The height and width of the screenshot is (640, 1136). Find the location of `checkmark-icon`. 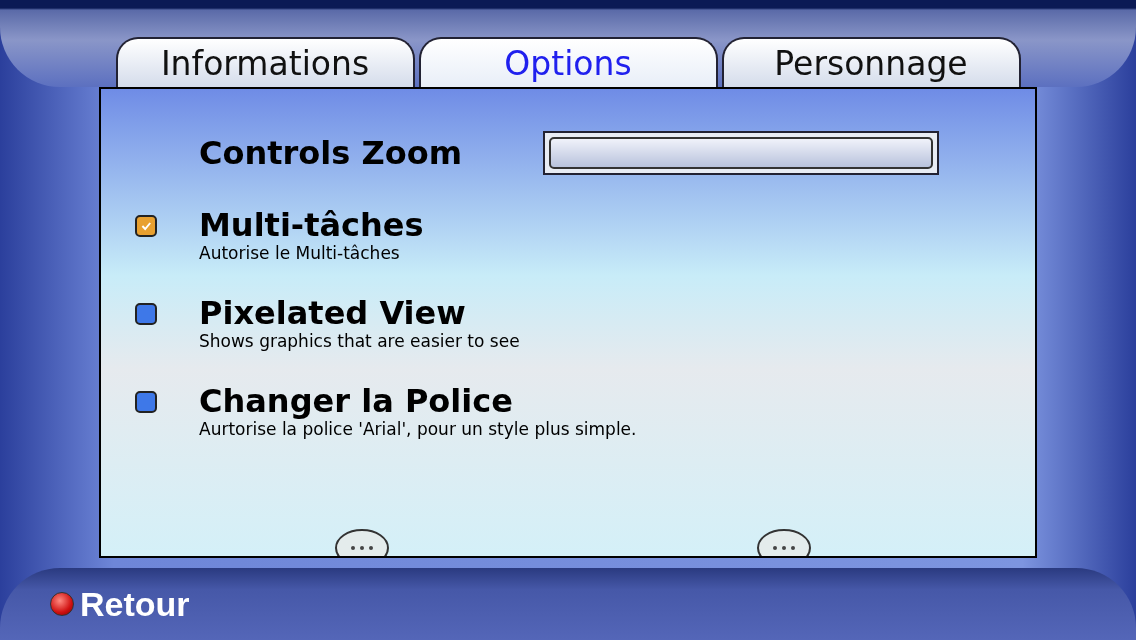

checkmark-icon is located at coordinates (146, 226).